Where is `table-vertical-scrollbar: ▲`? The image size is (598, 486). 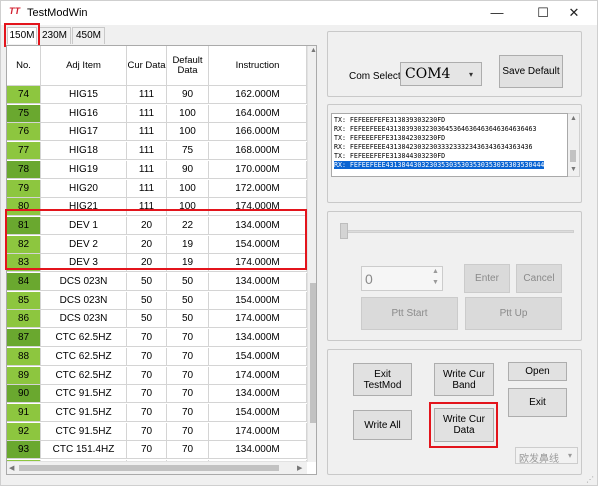
table-vertical-scrollbar: ▲ is located at coordinates (311, 254).